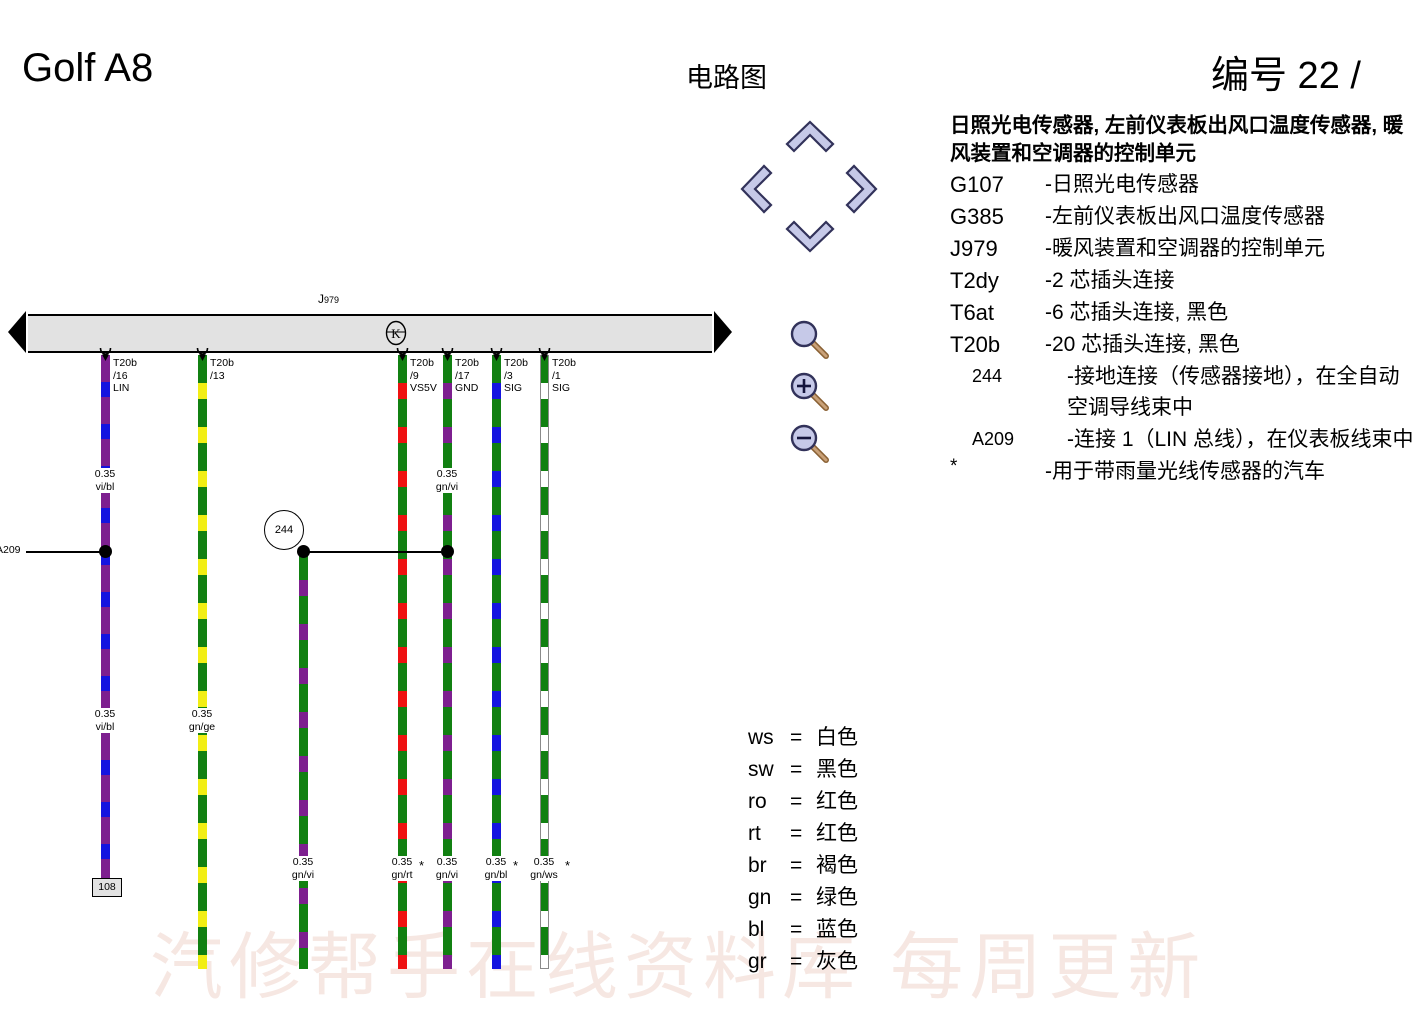 This screenshot has height=1014, width=1419. What do you see at coordinates (125, 376) in the screenshot?
I see `wire-pin-label-1: T20b/16 LIN` at bounding box center [125, 376].